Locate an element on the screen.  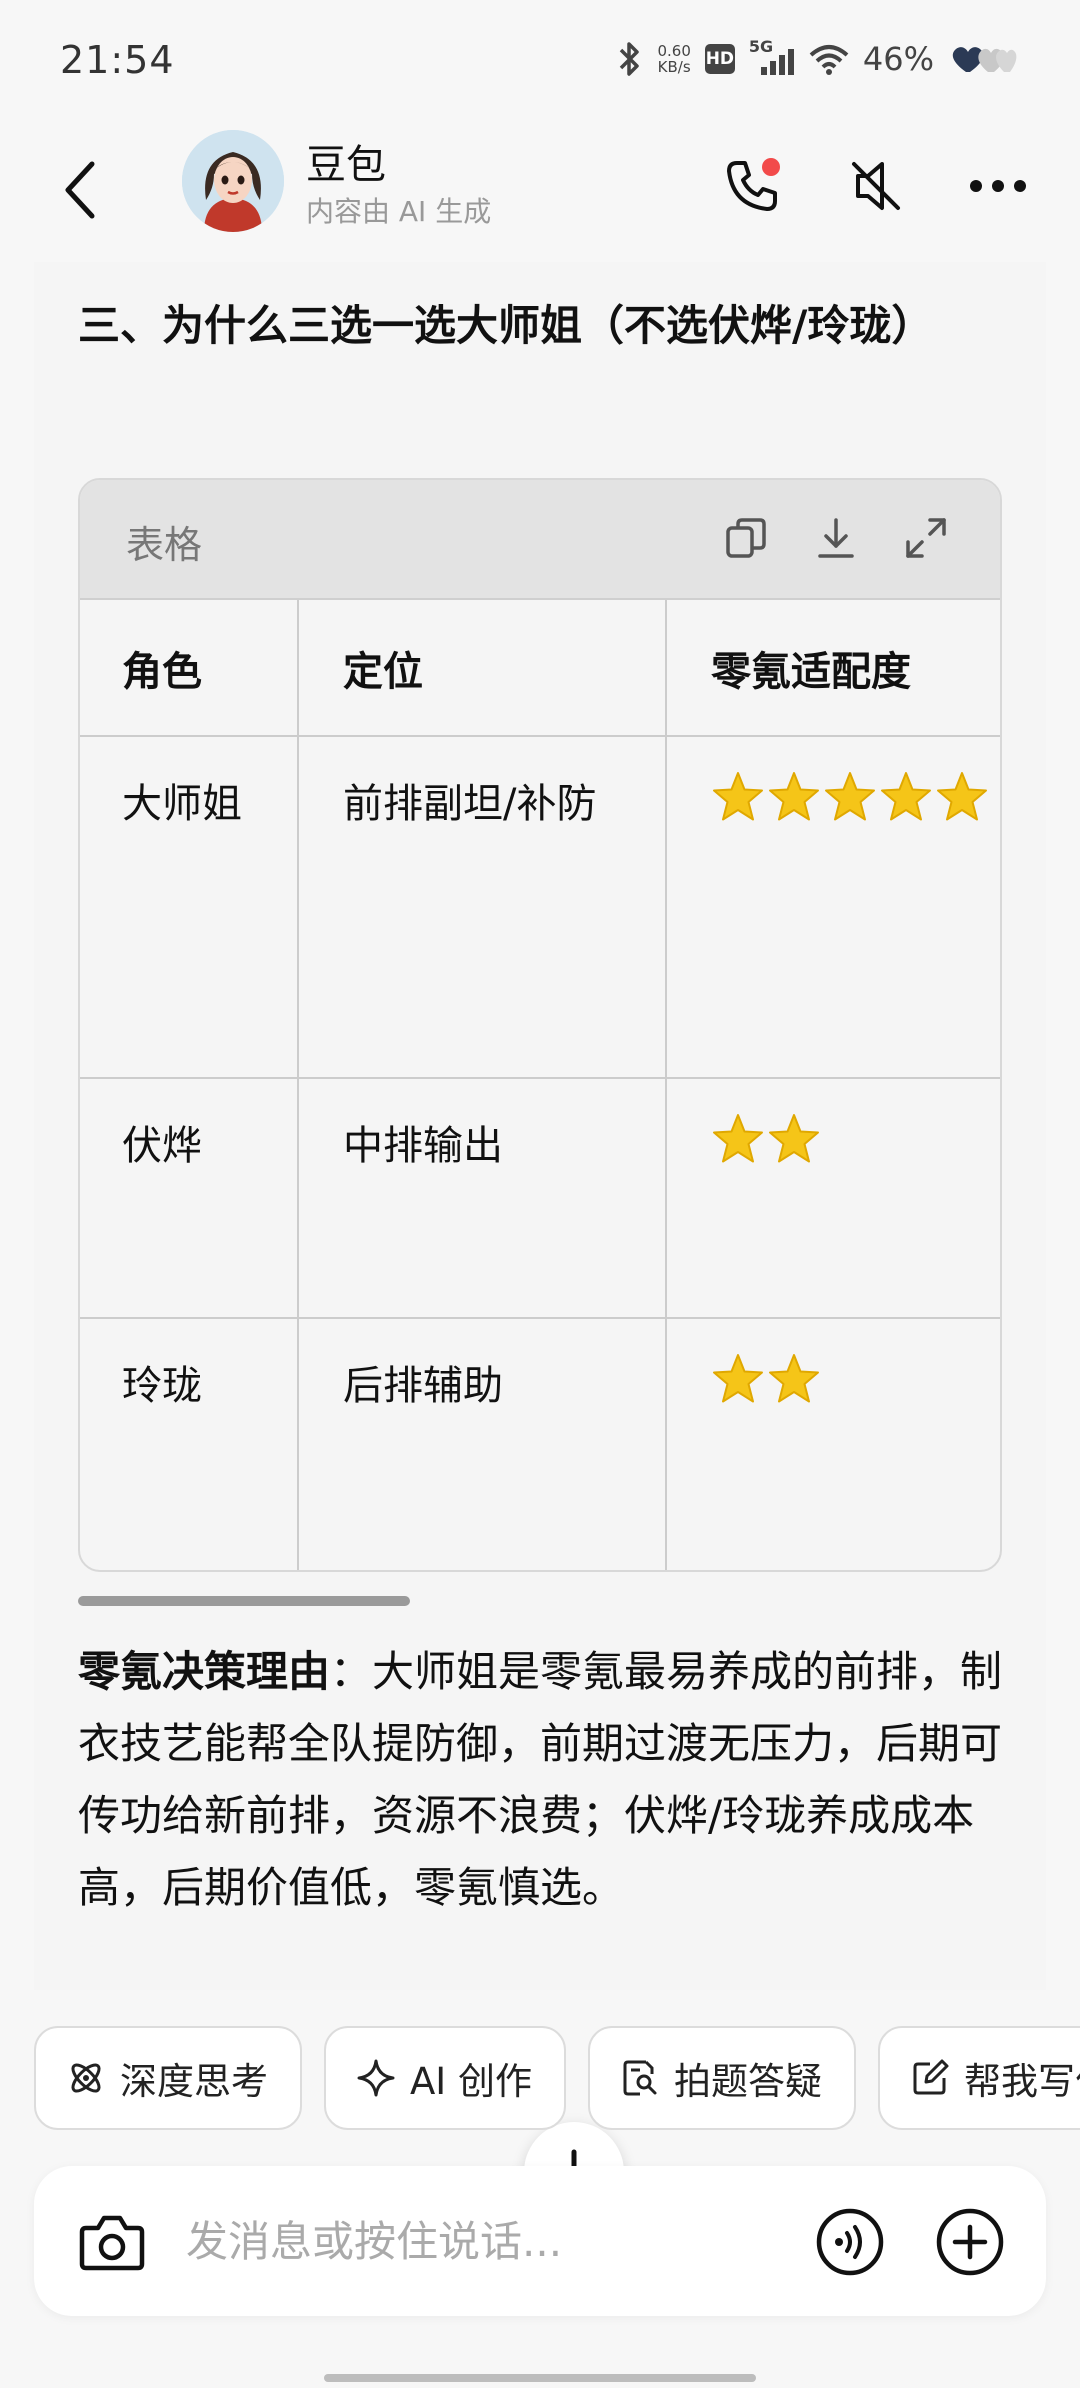
download-icon is located at coordinates (836, 538).